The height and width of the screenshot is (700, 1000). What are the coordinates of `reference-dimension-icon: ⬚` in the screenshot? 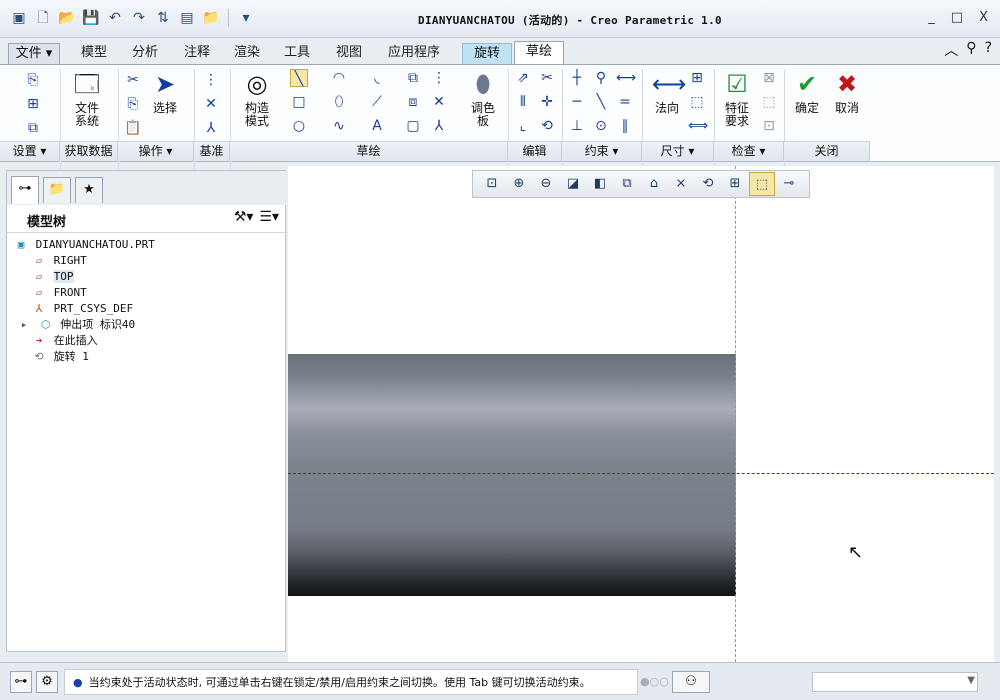 It's located at (697, 102).